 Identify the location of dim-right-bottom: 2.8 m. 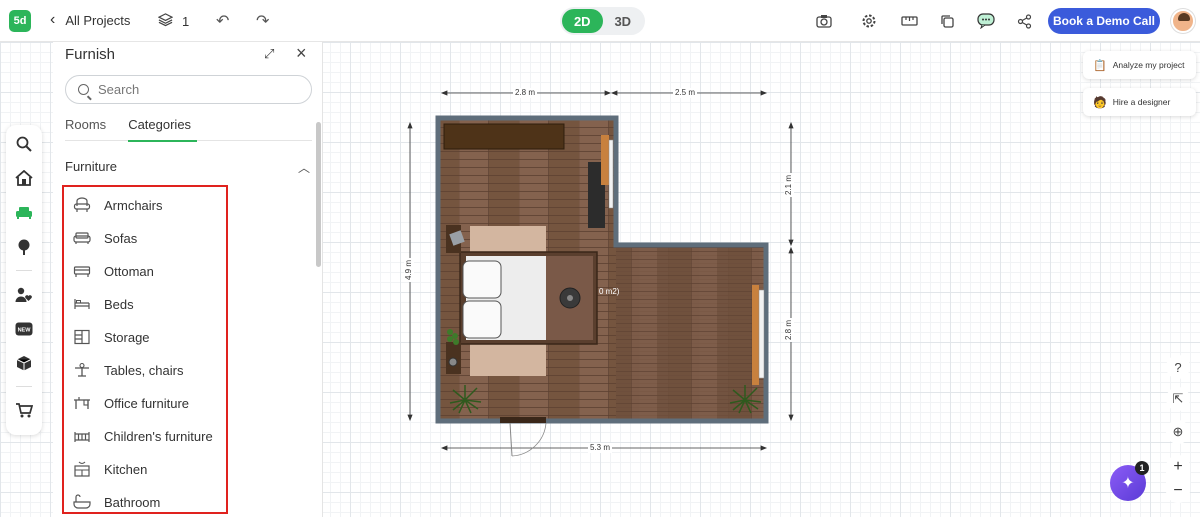
(789, 330).